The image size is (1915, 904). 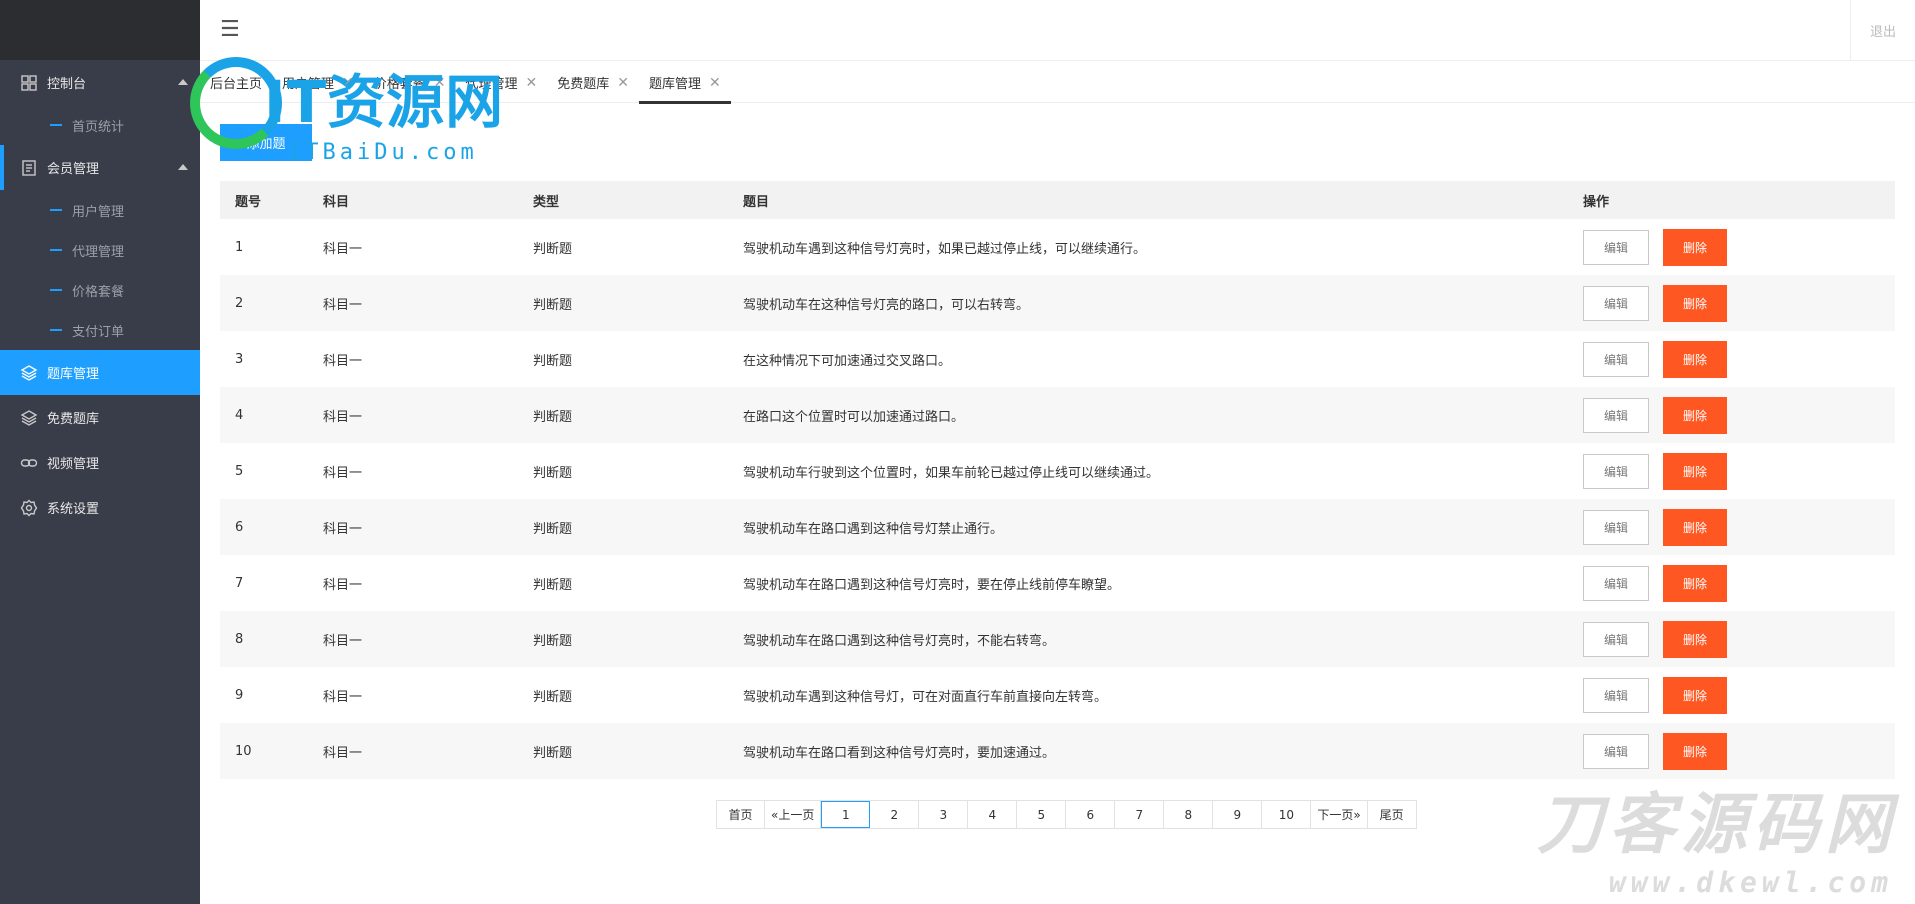 What do you see at coordinates (951, 473) in the screenshot?
I see `cell-question: 驾驶机动车行驶到这个位置时，如果车前轮已越过停止线可以继续通过。` at bounding box center [951, 473].